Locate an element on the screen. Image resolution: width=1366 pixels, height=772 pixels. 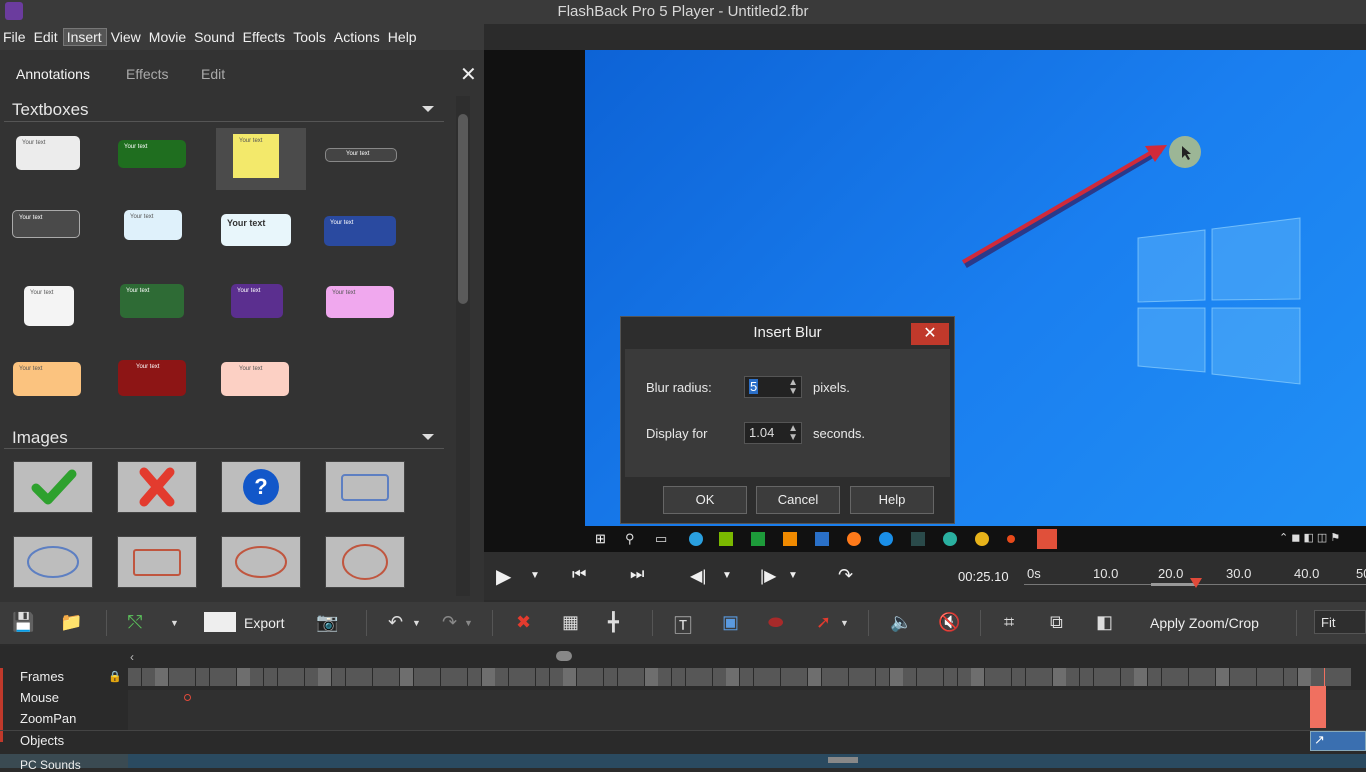
menu-sound: Sound is located at coordinates (214, 37).